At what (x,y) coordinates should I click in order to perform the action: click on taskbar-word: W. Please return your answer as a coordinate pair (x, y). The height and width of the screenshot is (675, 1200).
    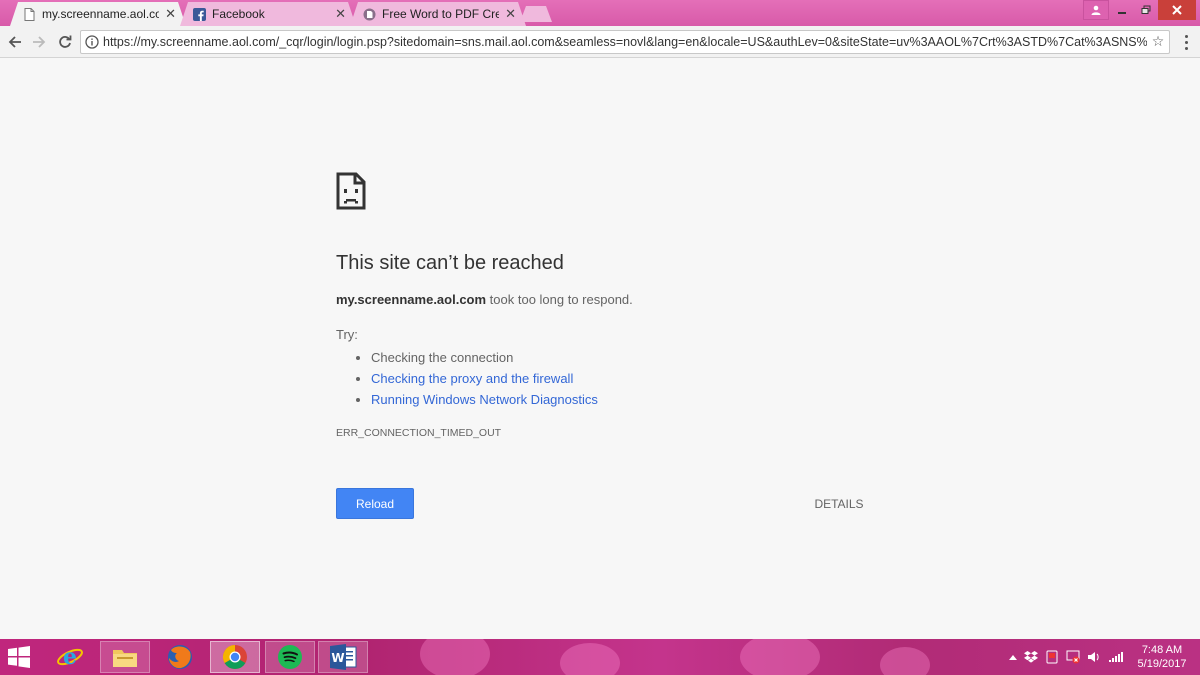
    Looking at the image, I should click on (343, 657).